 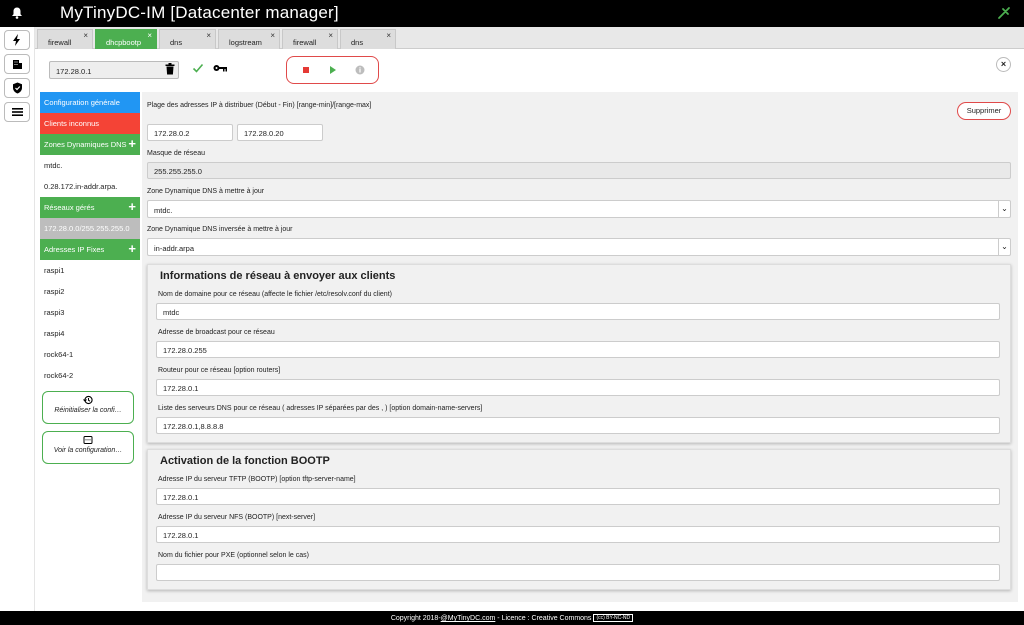 What do you see at coordinates (280, 132) in the screenshot?
I see `range-max-input: 172.28.0.20` at bounding box center [280, 132].